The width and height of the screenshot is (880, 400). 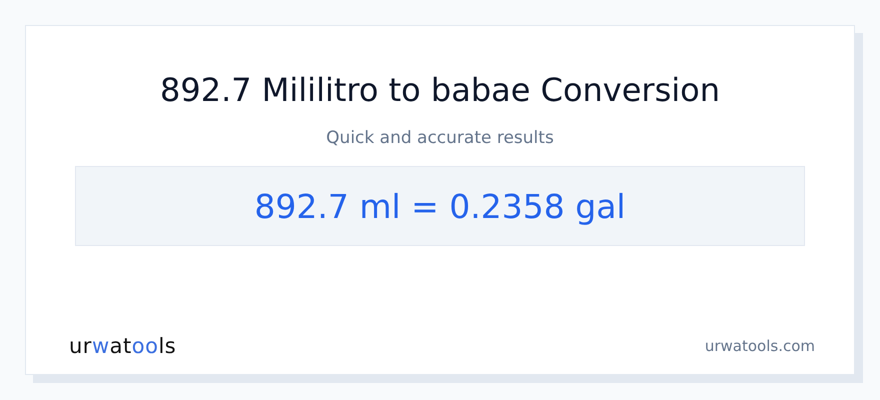 What do you see at coordinates (440, 90) in the screenshot?
I see `page-title: 892.7 Mililitro to babae Conversion` at bounding box center [440, 90].